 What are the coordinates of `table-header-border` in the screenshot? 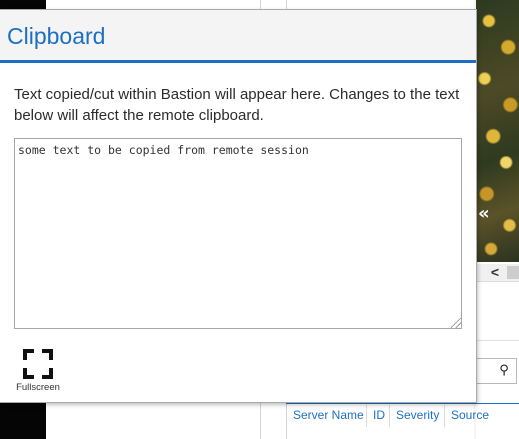 It's located at (402, 403).